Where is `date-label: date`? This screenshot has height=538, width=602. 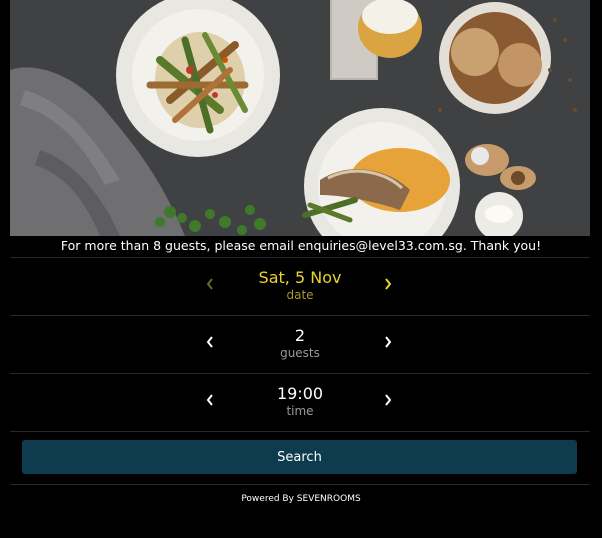
date-label: date is located at coordinates (300, 295).